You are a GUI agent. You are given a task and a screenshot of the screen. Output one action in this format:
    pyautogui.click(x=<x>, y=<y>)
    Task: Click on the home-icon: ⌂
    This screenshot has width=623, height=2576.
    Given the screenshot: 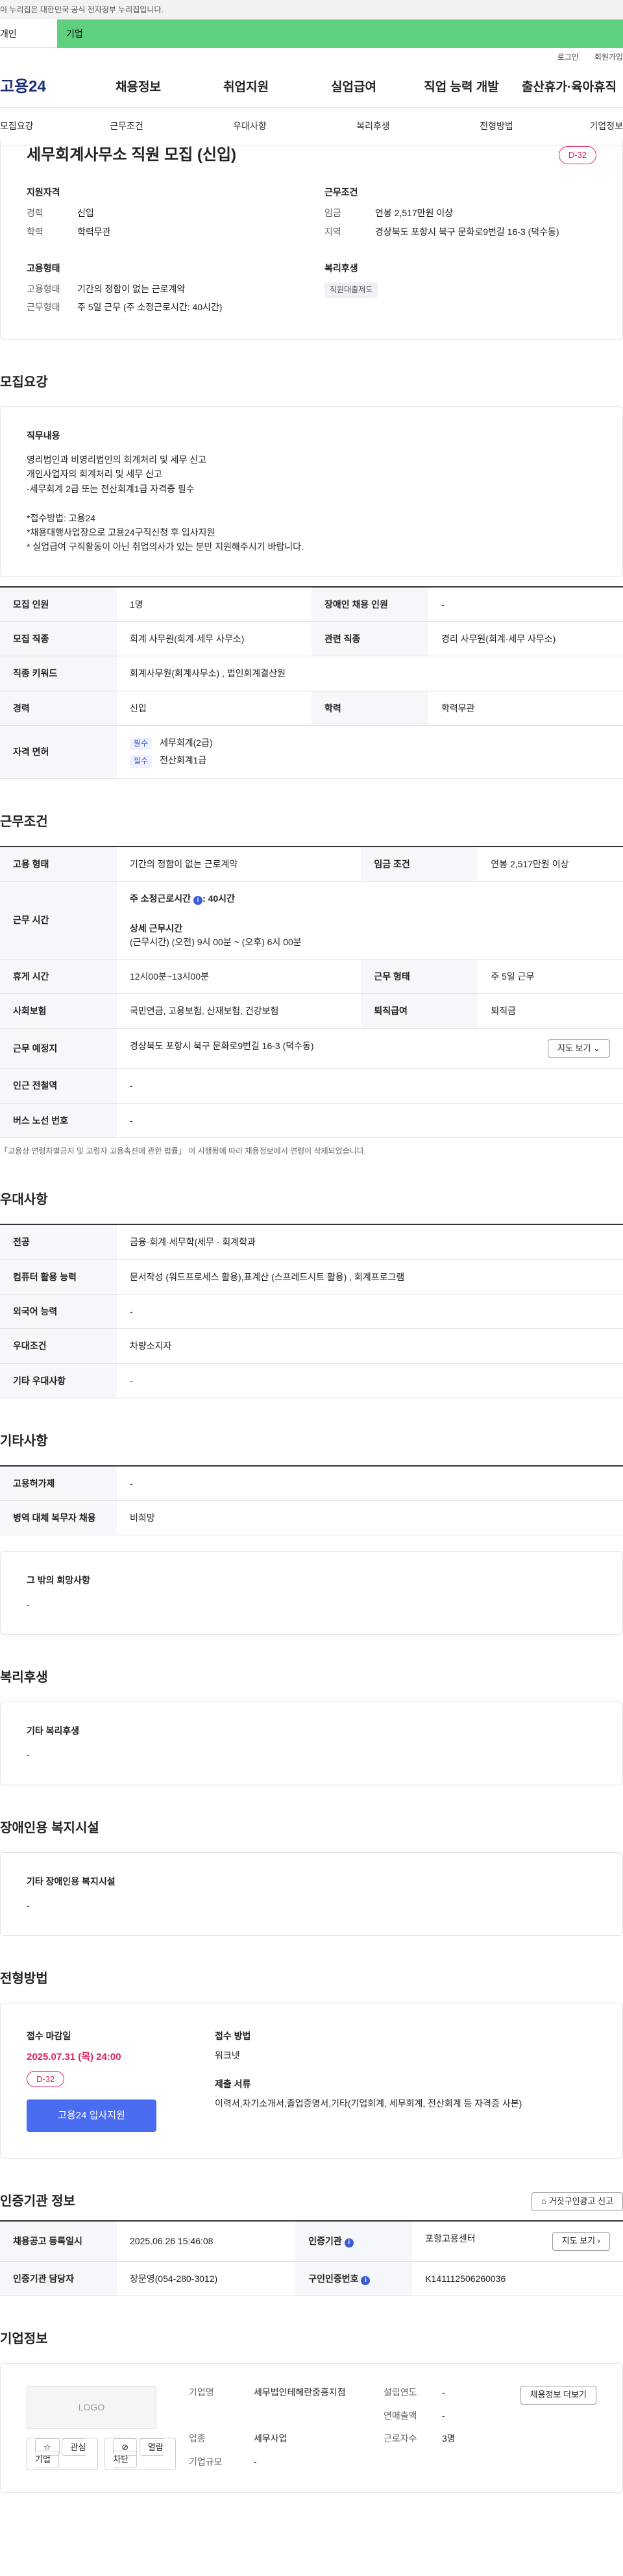 What is the action you would take?
    pyautogui.click(x=544, y=2201)
    